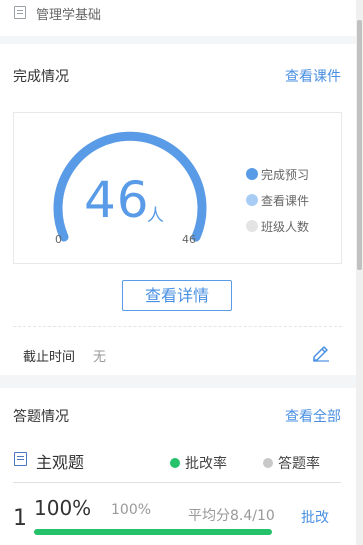 The width and height of the screenshot is (363, 545). I want to click on legend-label: 查看课件, so click(285, 200).